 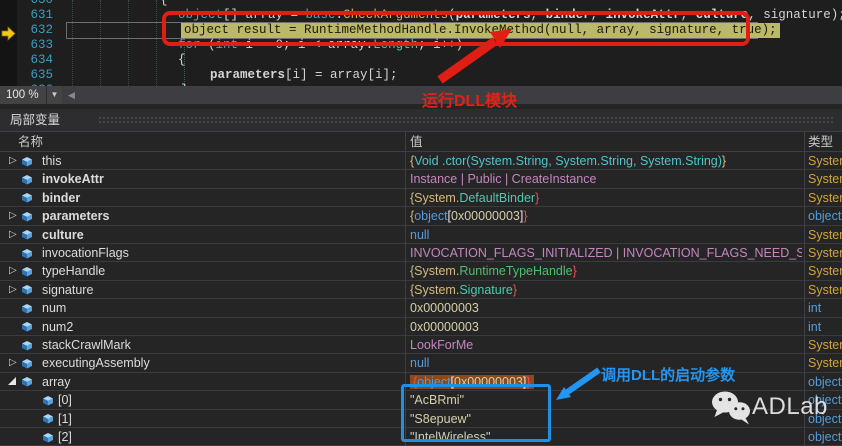 What do you see at coordinates (54, 95) in the screenshot?
I see `chevron-down-icon: ▼` at bounding box center [54, 95].